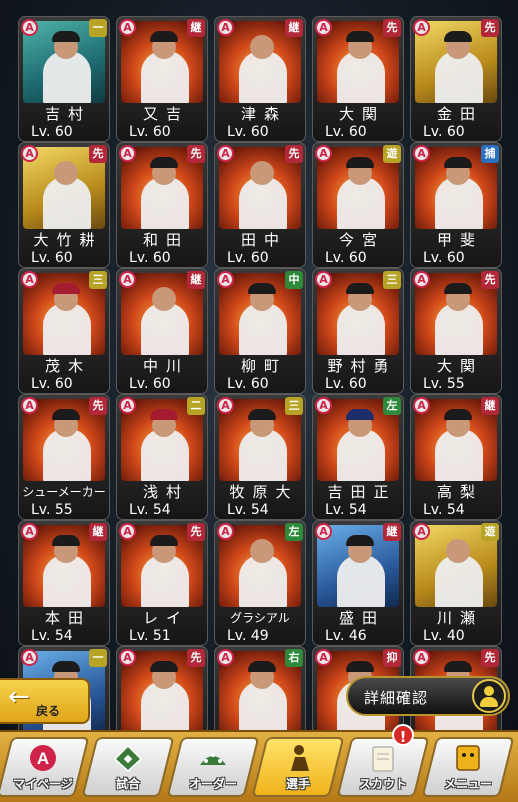 The width and height of the screenshot is (518, 802). Describe the element at coordinates (45, 767) in the screenshot. I see `nav-mypage: A マイページ` at that location.